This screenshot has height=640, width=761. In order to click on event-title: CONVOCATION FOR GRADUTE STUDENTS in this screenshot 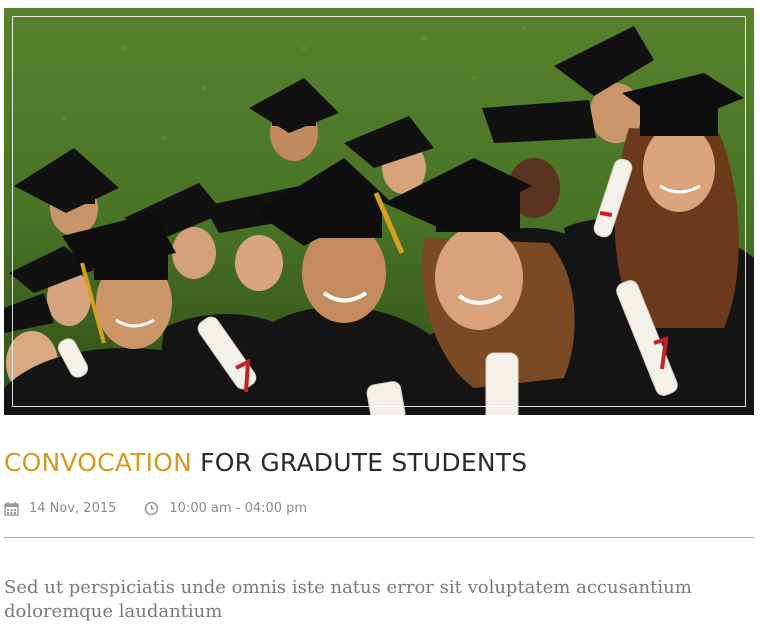, I will do `click(379, 463)`.